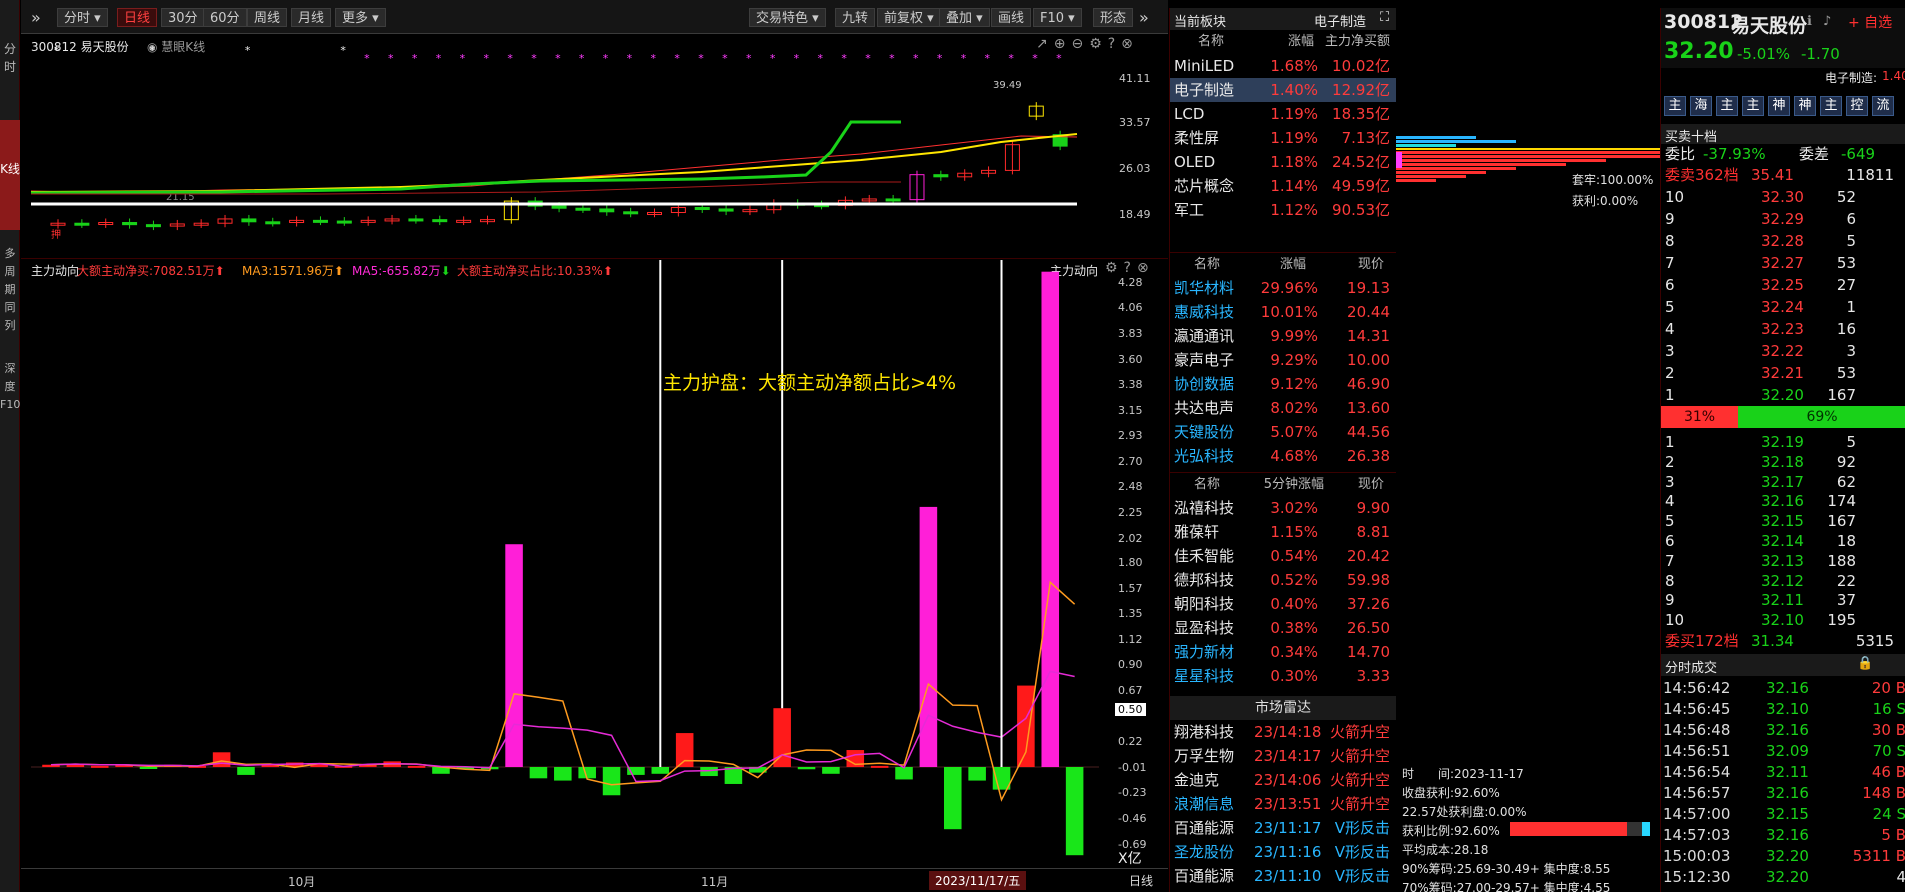 This screenshot has height=892, width=1905. Describe the element at coordinates (1870, 22) in the screenshot. I see `add-favorite-button: + 自选` at that location.